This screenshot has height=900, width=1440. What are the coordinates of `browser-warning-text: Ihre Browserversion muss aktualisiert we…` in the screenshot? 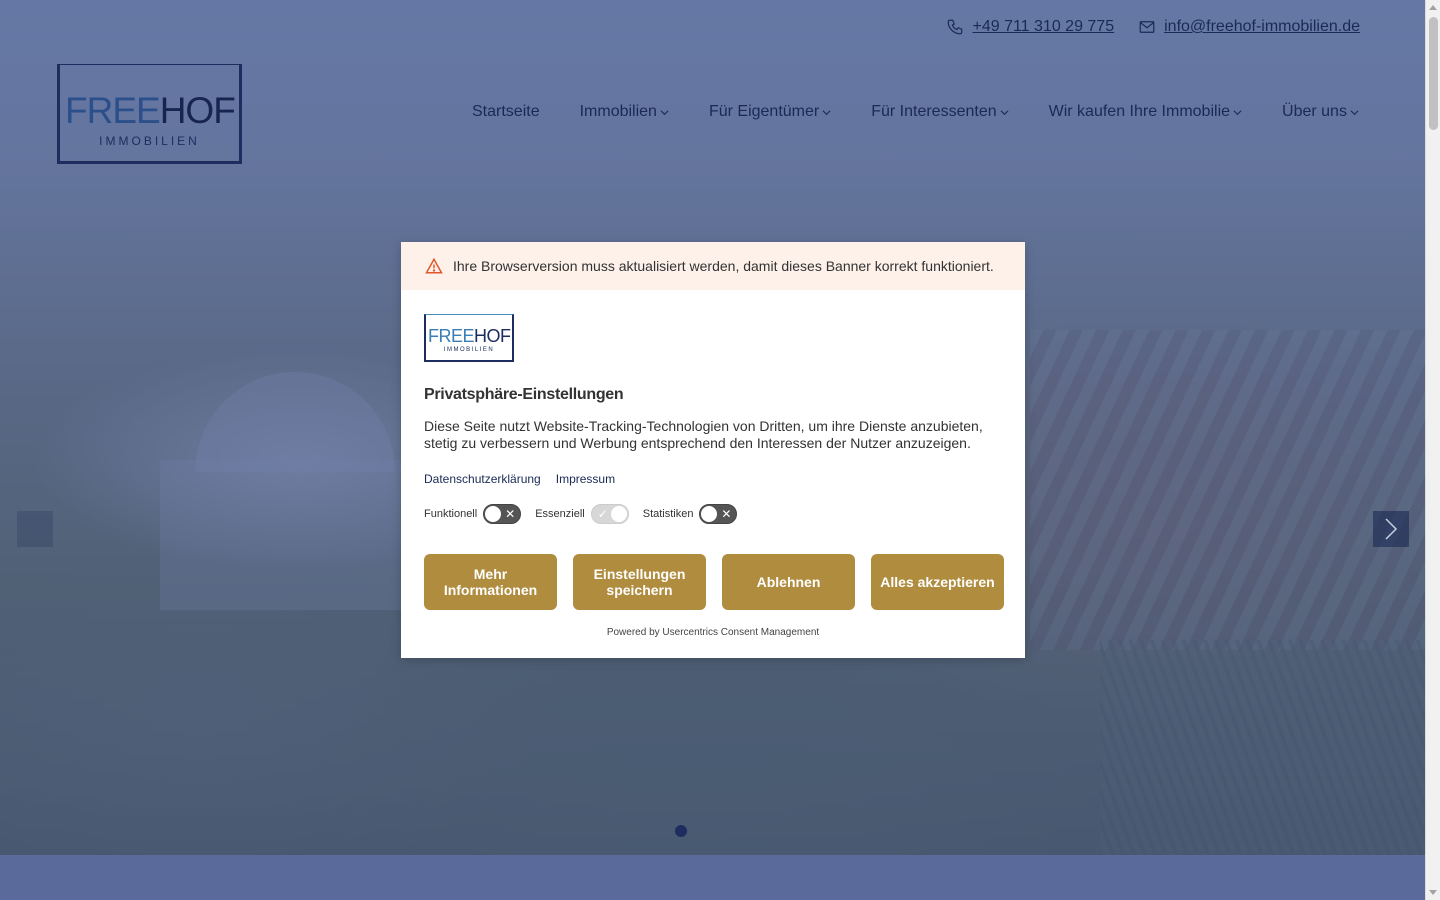 It's located at (723, 266).